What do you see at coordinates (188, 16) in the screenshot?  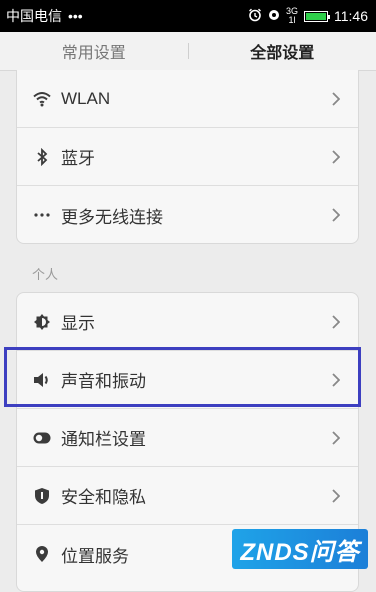 I see `status-bar: 中国电信 ••• 3G 1l 11:46` at bounding box center [188, 16].